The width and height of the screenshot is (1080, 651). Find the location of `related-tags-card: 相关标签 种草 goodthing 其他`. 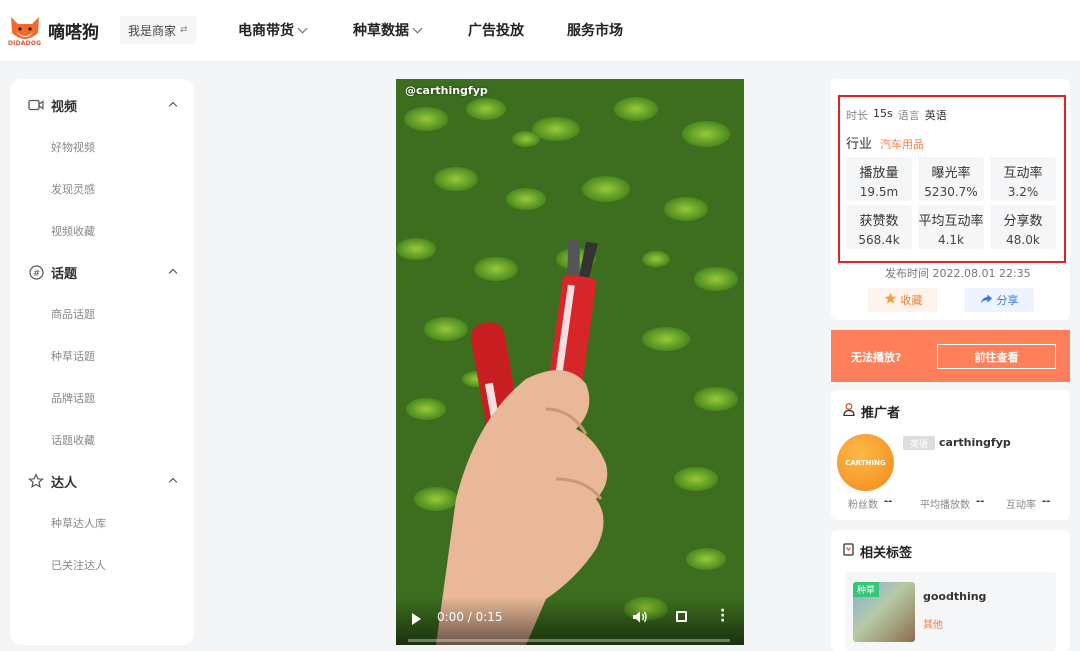

related-tags-card: 相关标签 种草 goodthing 其他 is located at coordinates (950, 590).